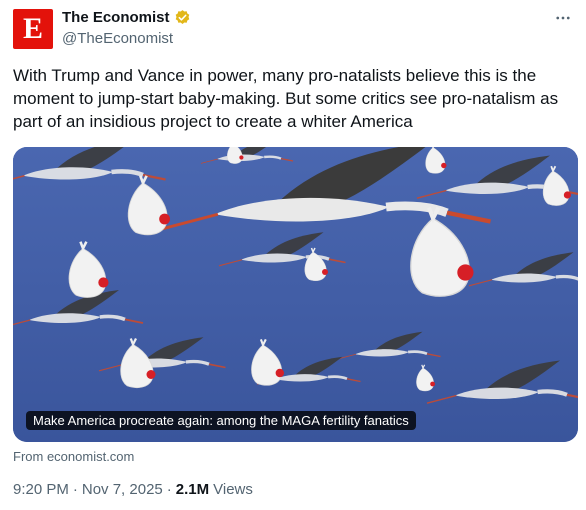  I want to click on post-date: Nov 7, 2025, so click(122, 489).